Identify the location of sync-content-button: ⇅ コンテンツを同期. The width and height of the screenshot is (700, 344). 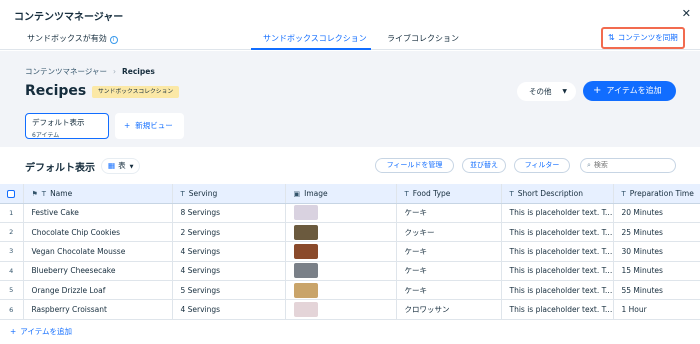
(643, 38).